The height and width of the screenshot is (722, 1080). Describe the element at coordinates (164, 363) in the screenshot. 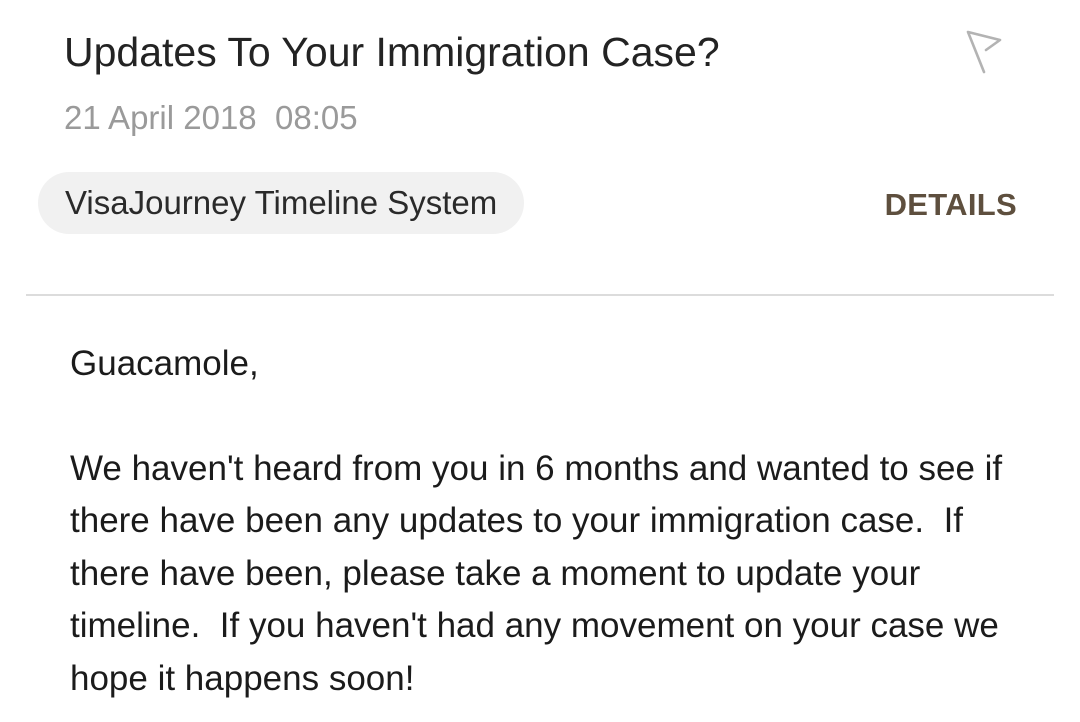

I see `email-greeting: Guacamole,` at that location.